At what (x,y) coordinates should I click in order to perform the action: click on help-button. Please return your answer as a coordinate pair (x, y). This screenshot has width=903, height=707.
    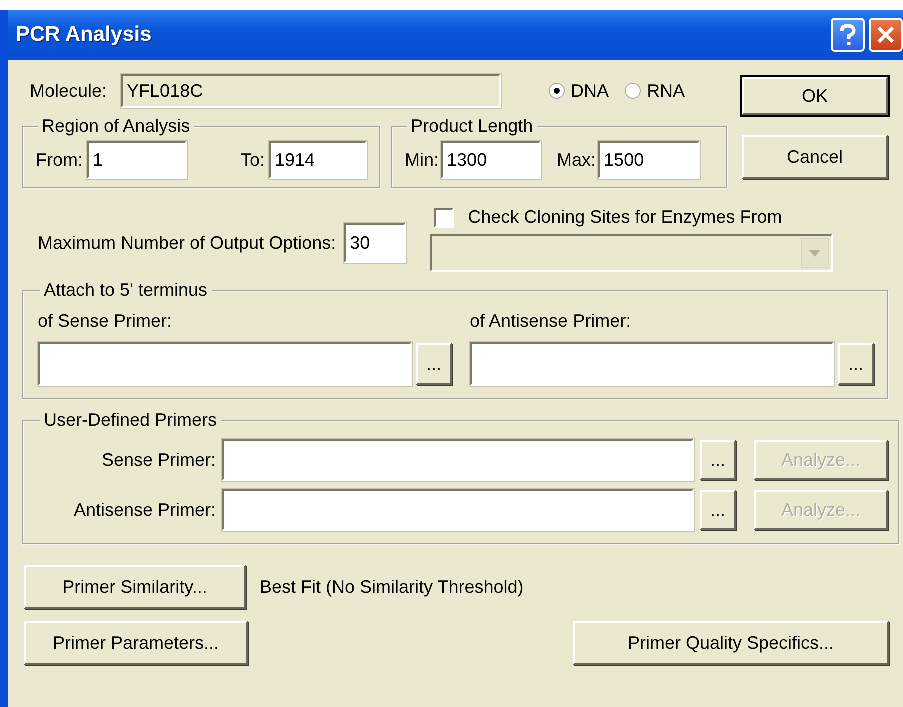
    Looking at the image, I should click on (848, 35).